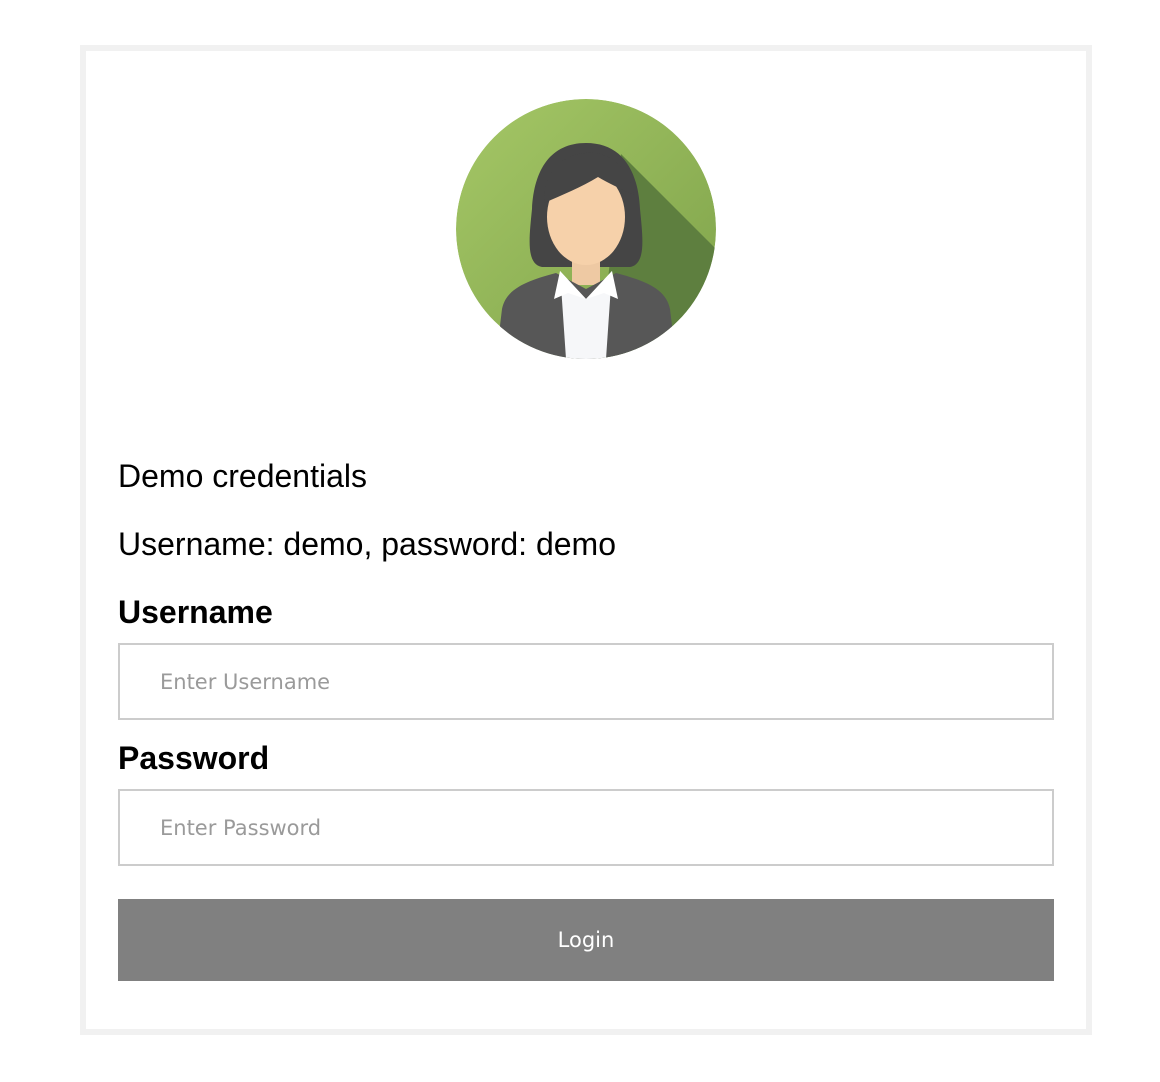  Describe the element at coordinates (586, 827) in the screenshot. I see `password-input` at that location.